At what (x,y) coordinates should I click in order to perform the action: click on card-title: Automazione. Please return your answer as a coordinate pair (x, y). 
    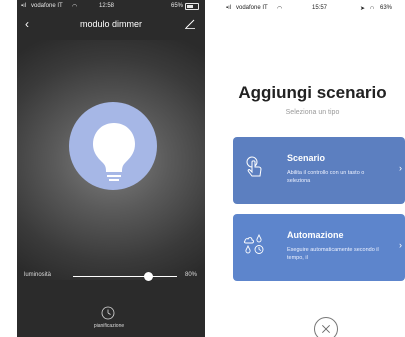
    Looking at the image, I should click on (315, 235).